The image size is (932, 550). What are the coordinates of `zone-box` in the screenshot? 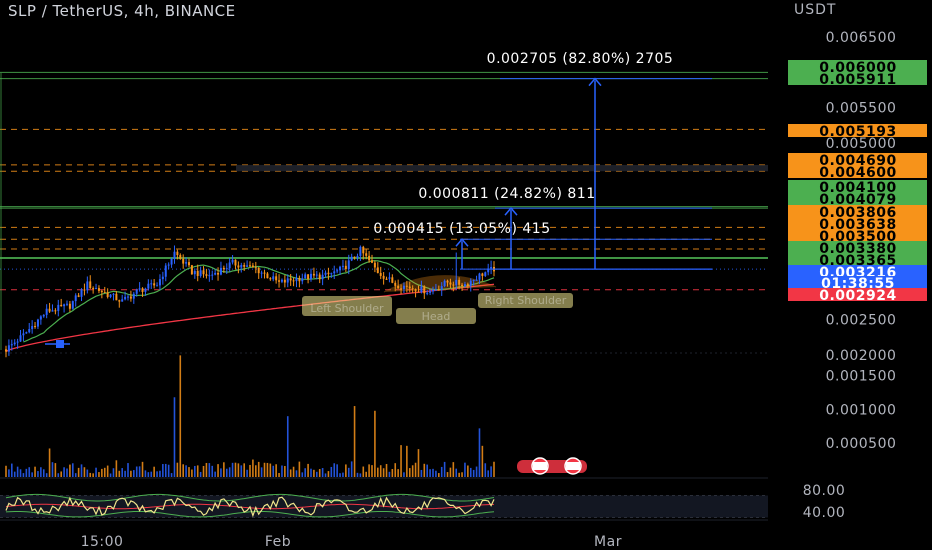 It's located at (502, 168).